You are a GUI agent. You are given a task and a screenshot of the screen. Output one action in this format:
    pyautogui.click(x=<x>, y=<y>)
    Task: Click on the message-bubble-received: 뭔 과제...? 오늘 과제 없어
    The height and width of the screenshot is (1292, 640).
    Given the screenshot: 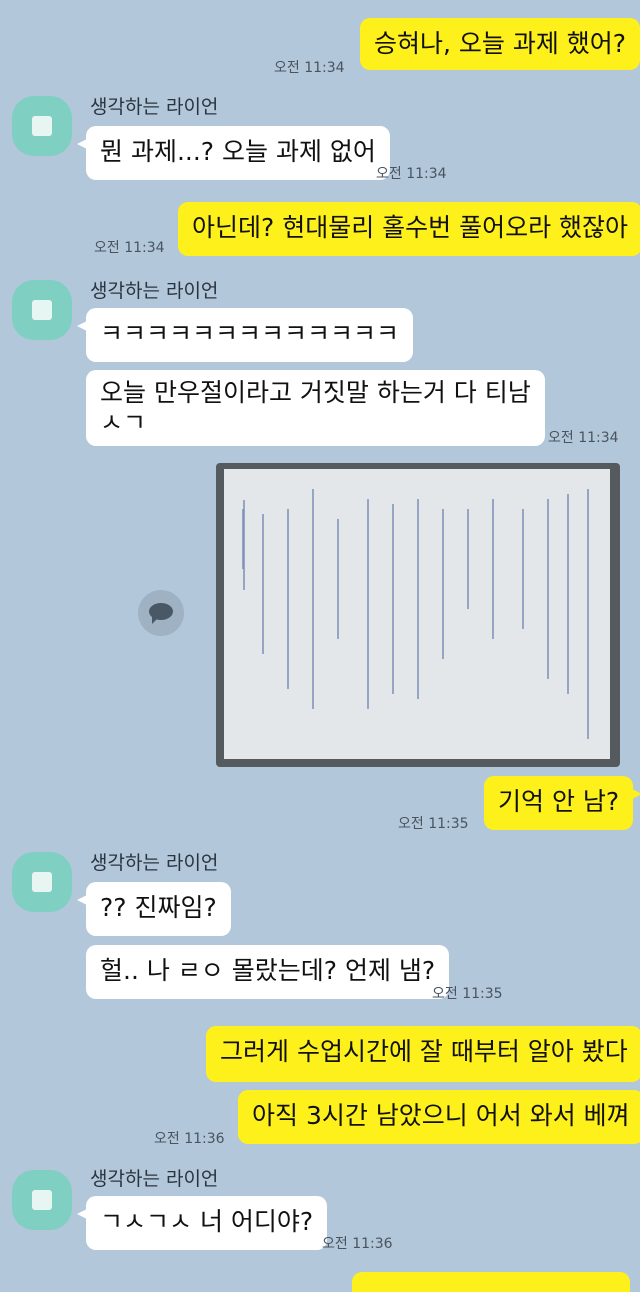 What is the action you would take?
    pyautogui.click(x=233, y=153)
    